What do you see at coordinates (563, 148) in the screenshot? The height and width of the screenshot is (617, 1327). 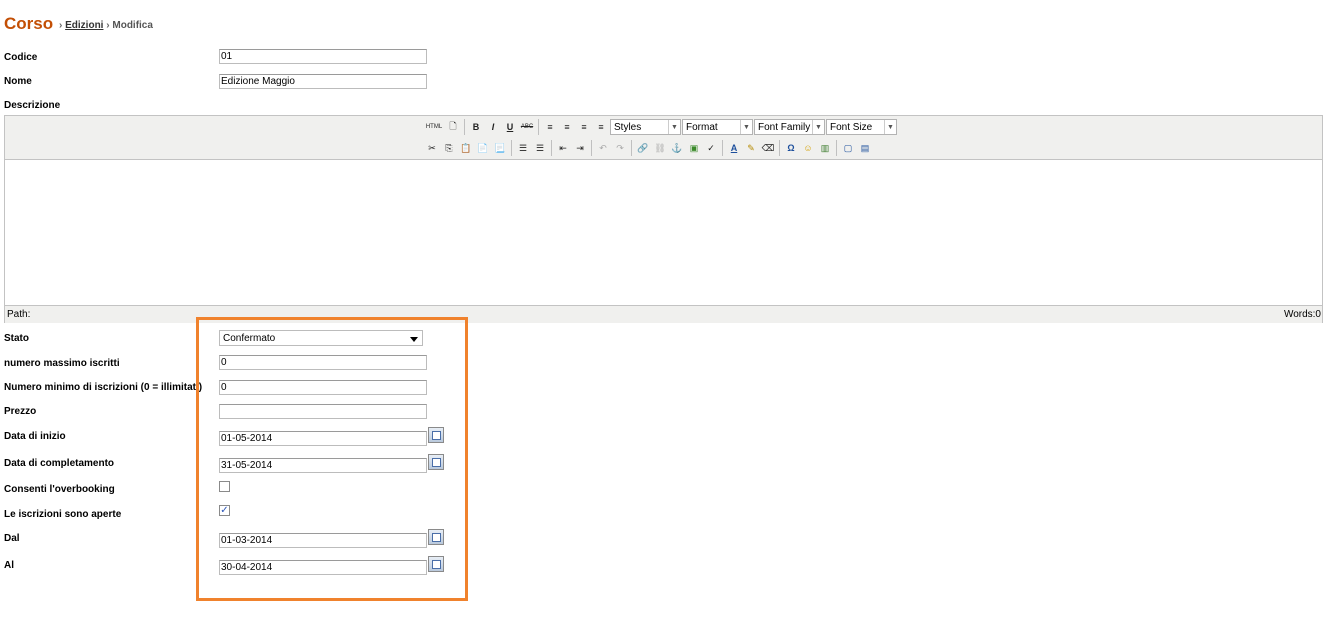 I see `outdent-icon: ⇤` at bounding box center [563, 148].